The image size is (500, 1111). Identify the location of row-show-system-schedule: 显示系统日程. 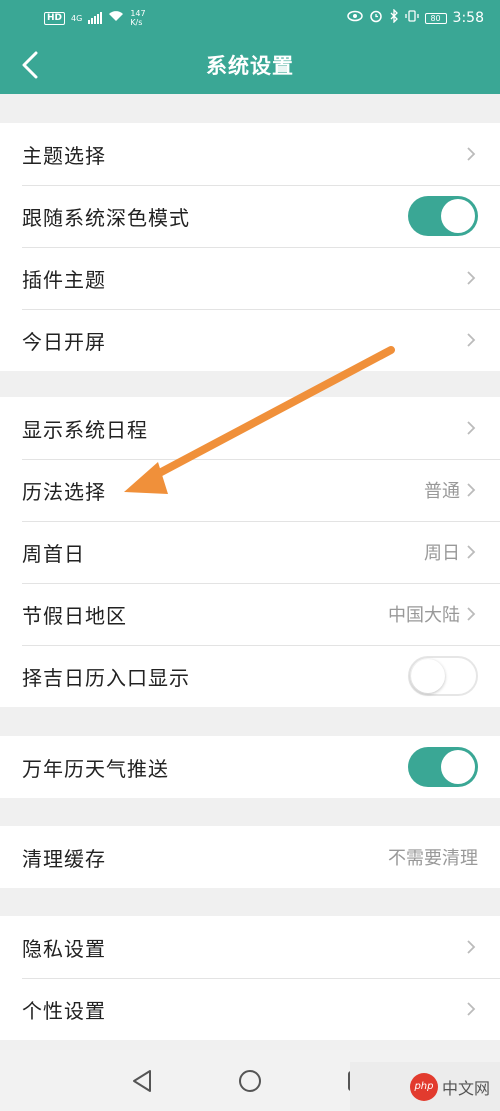
(250, 428).